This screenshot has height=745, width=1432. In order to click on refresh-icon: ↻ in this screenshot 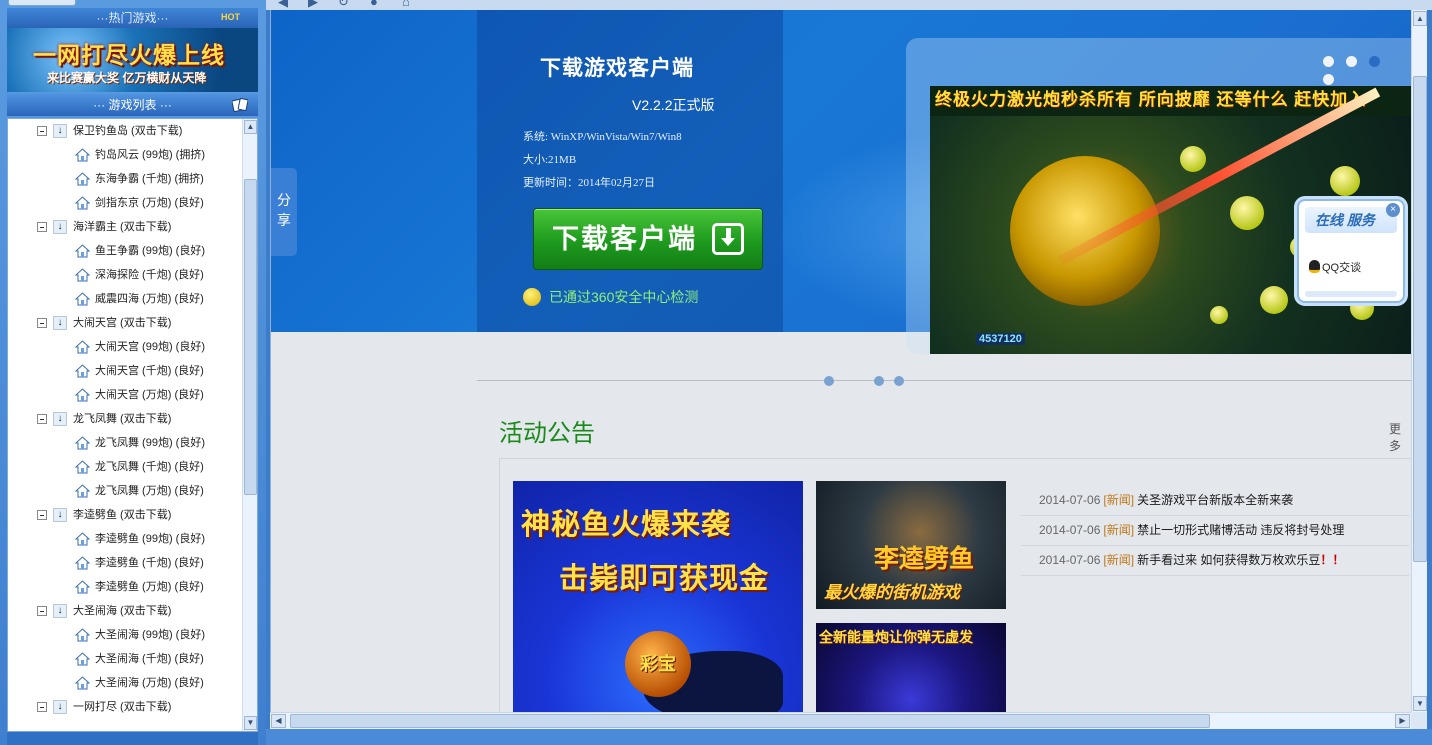, I will do `click(343, 5)`.